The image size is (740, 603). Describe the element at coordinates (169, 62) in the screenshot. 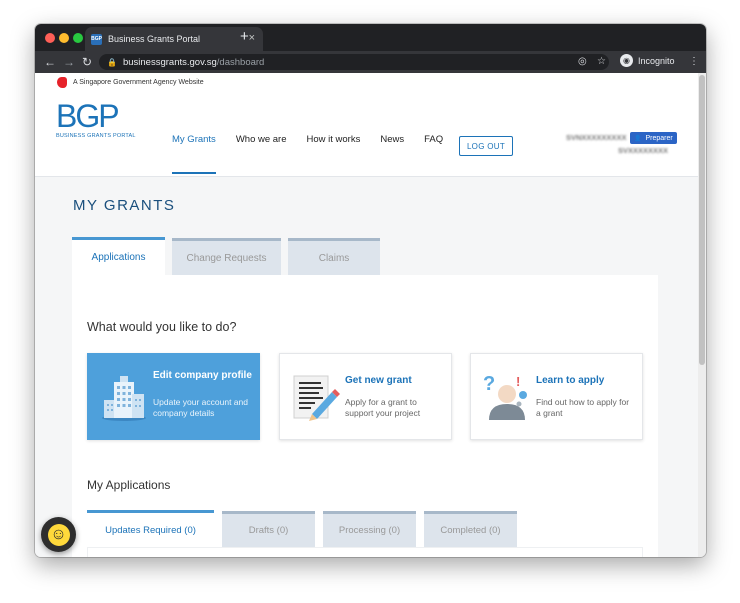

I see `url-host: businessgrants.gov.sg` at that location.